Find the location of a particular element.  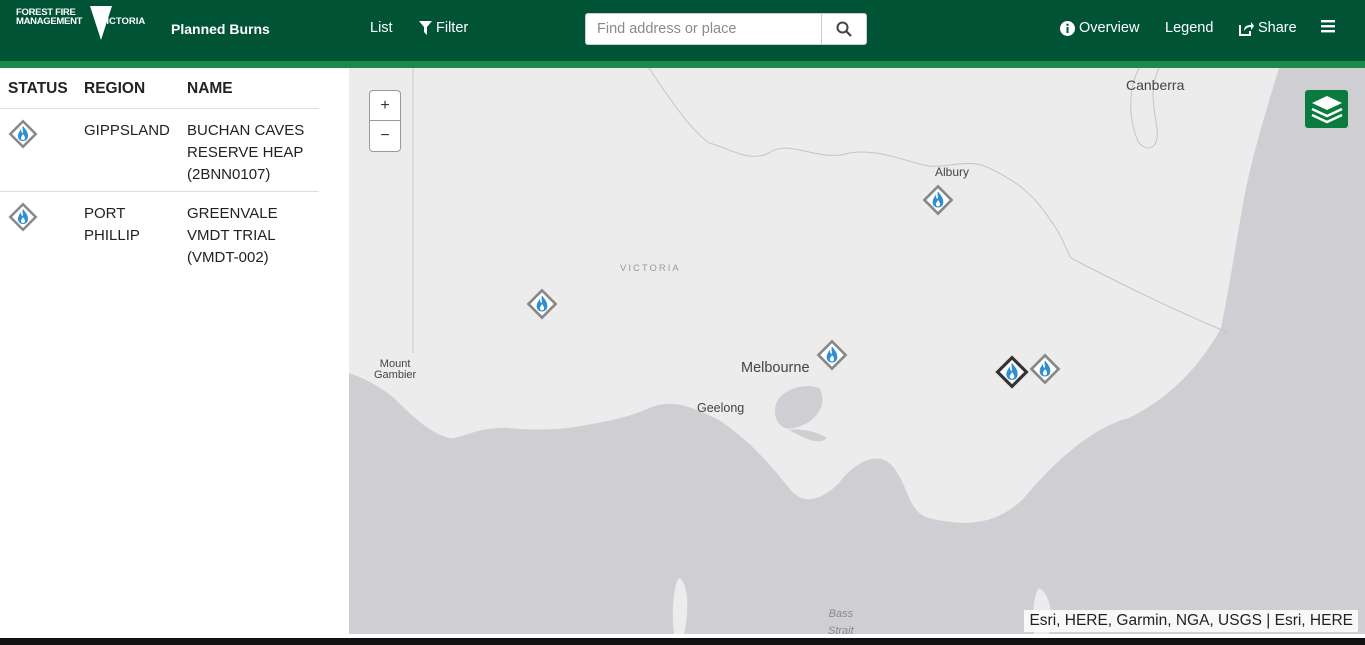

list-link: List is located at coordinates (381, 28).